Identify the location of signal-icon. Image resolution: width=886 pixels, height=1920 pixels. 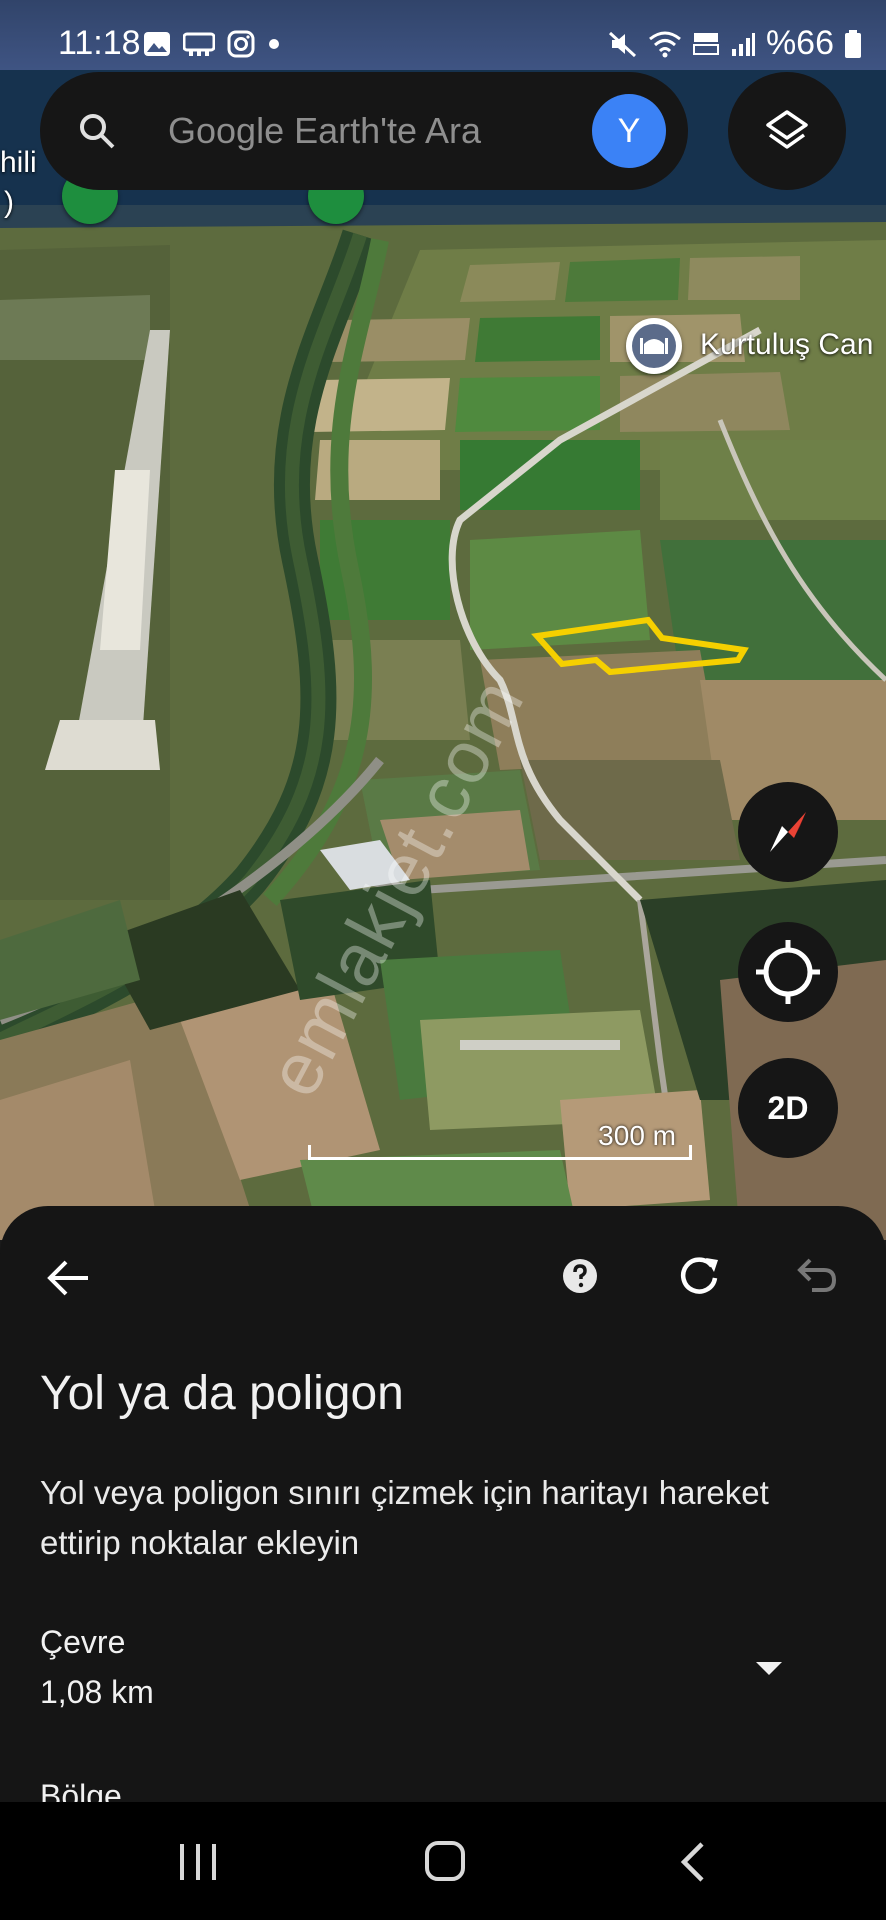
(743, 44).